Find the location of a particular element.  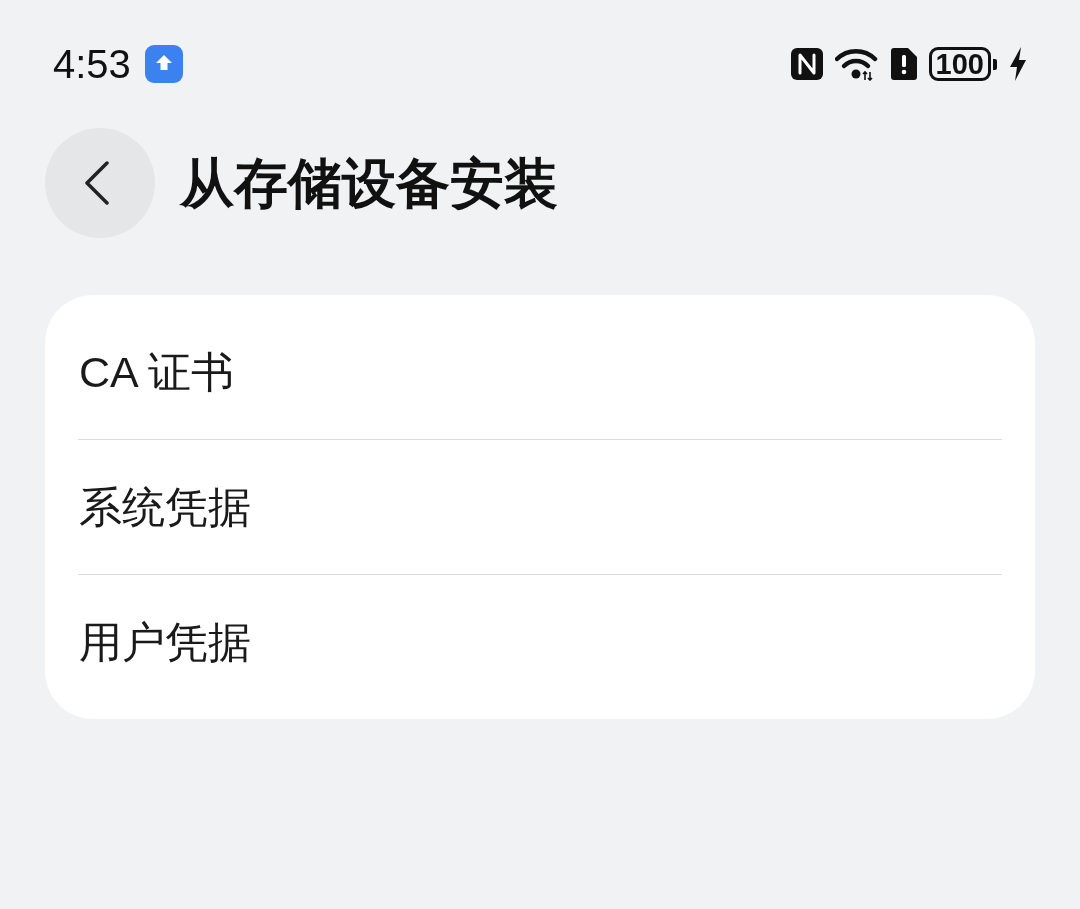

nfc-icon is located at coordinates (806, 64).